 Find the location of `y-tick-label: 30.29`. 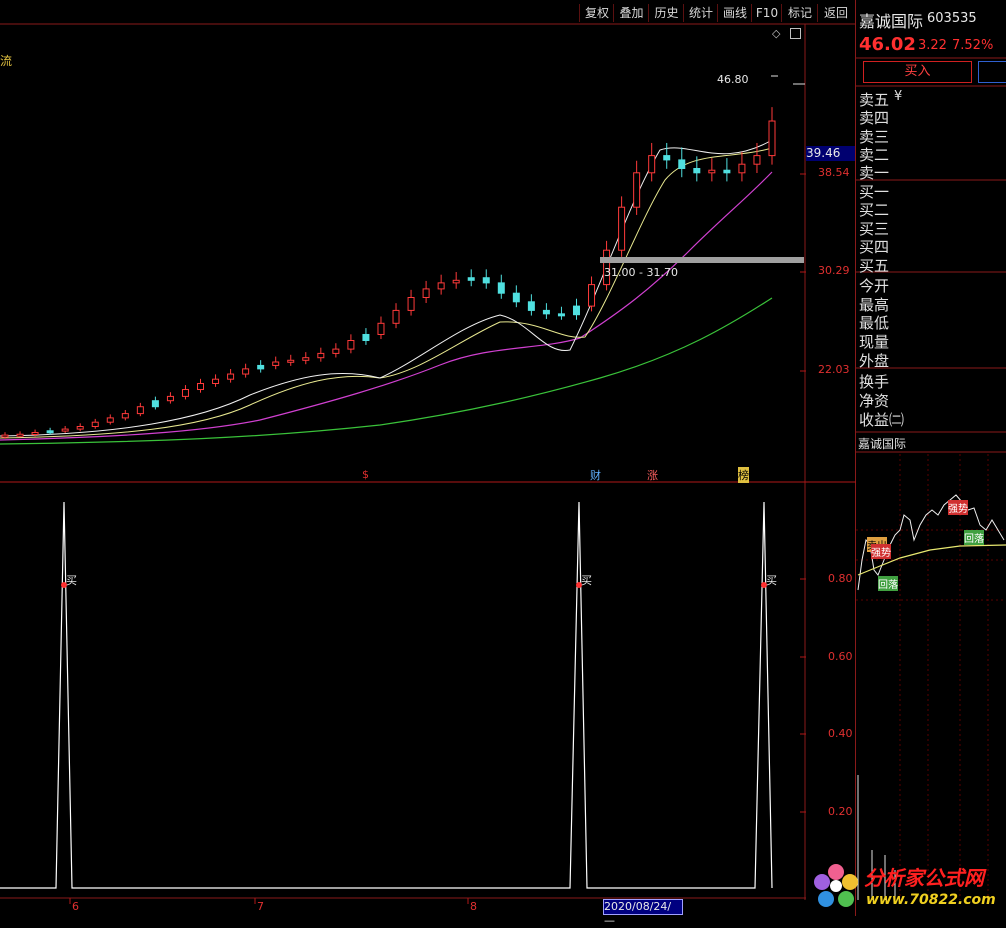

y-tick-label: 30.29 is located at coordinates (834, 270).